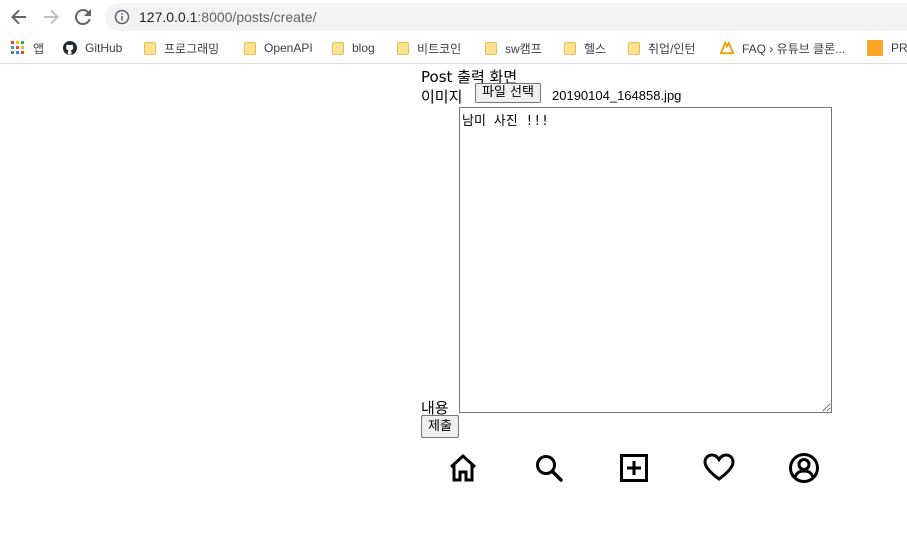 The image size is (907, 537). I want to click on url-text: 127.0.0.1:8000/posts/create/, so click(227, 17).